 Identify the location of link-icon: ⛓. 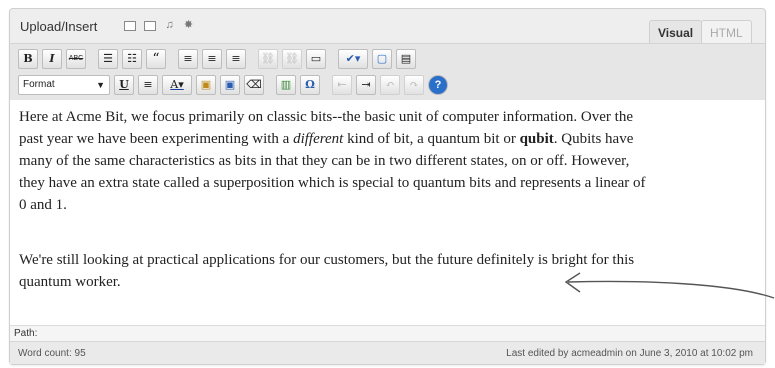
(268, 59).